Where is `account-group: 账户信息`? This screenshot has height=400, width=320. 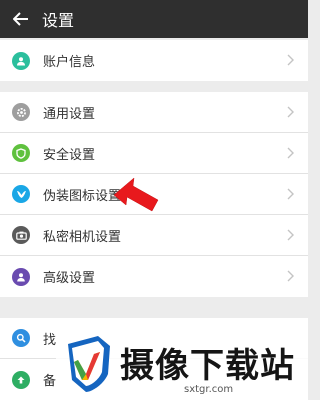
account-group: 账户信息 is located at coordinates (154, 60).